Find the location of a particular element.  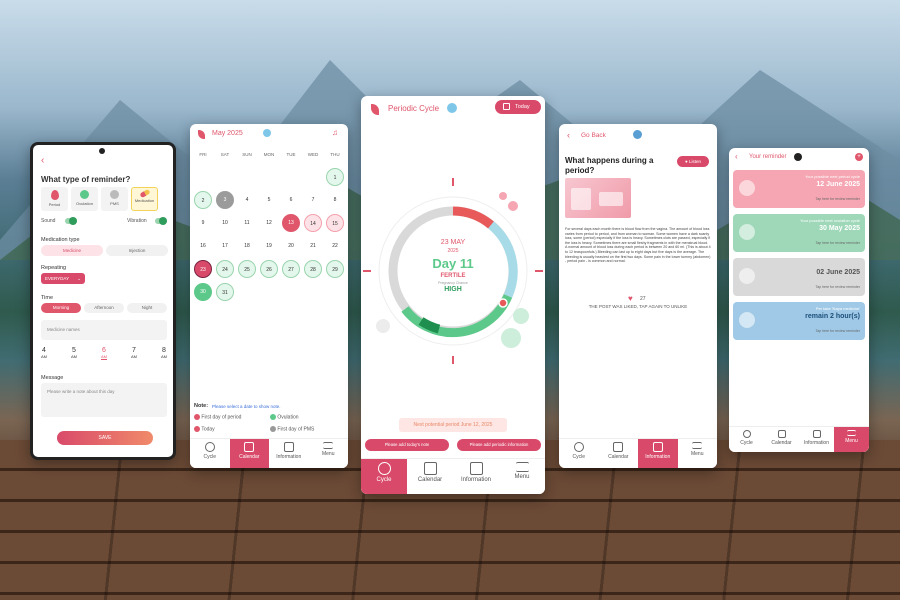

calendar-week-row: 2345678 is located at coordinates (269, 200).